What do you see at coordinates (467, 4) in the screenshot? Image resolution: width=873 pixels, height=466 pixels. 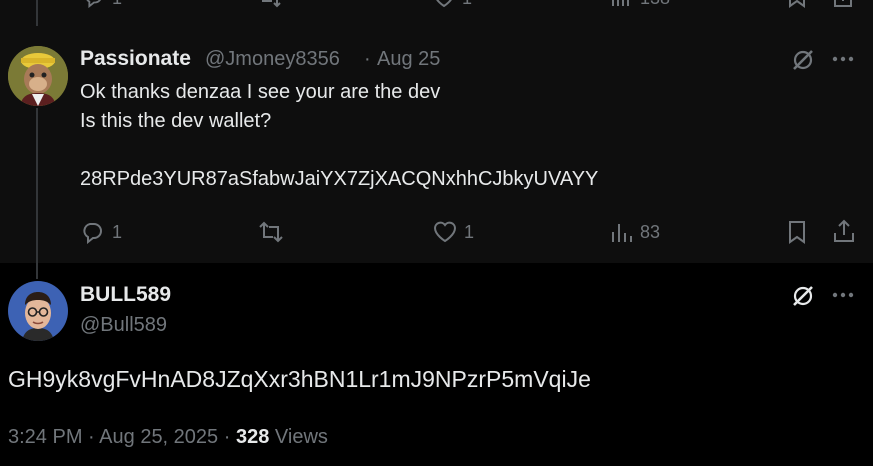 I see `top-like-count: 1` at bounding box center [467, 4].